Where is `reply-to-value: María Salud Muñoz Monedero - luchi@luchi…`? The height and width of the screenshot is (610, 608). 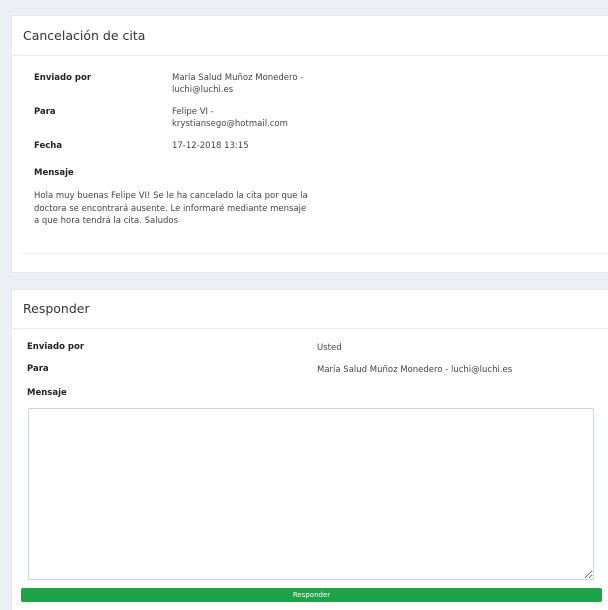
reply-to-value: María Salud Muñoz Monedero - luchi@luchi… is located at coordinates (415, 370).